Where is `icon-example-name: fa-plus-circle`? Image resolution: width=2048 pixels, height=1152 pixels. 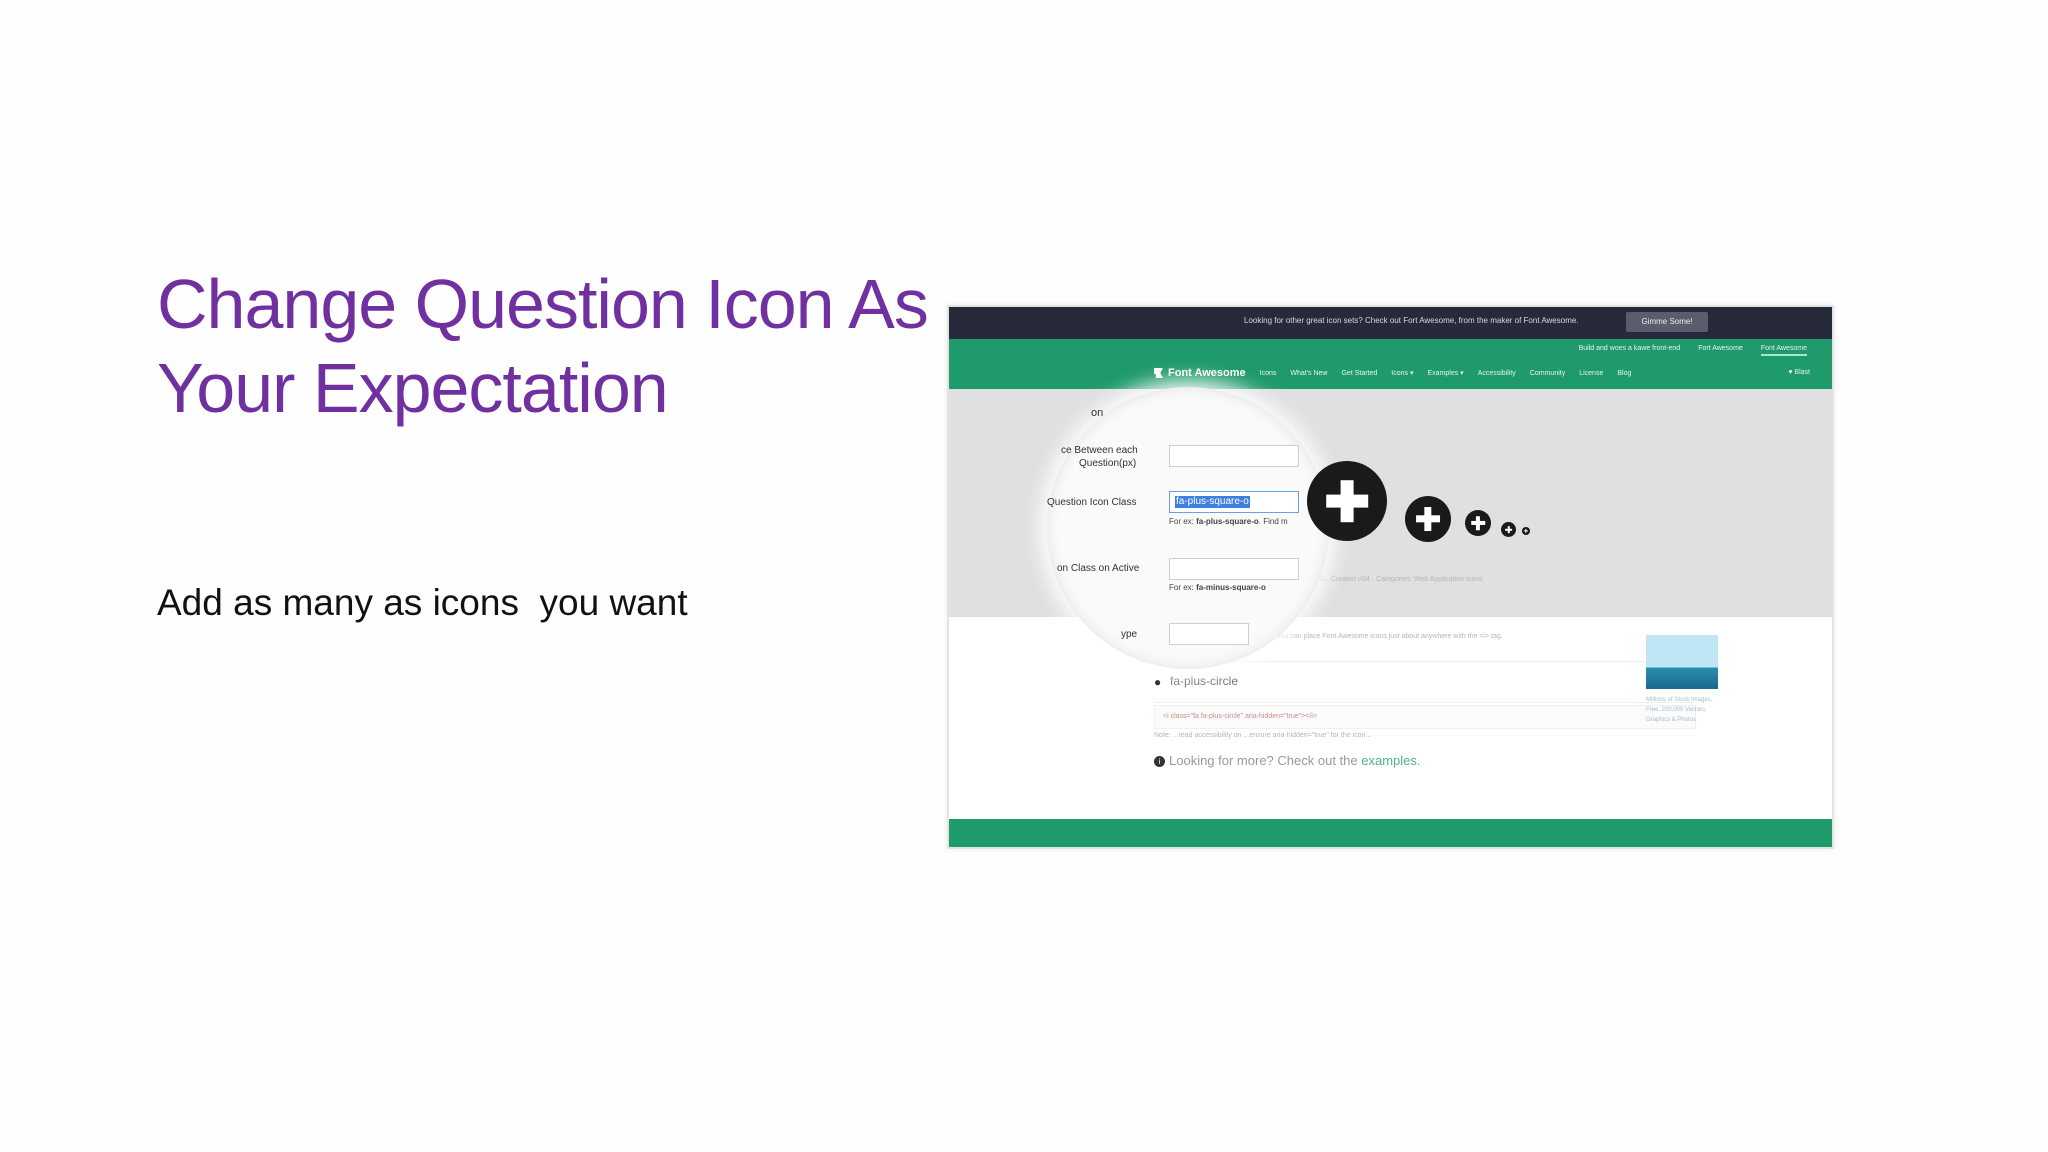 icon-example-name: fa-plus-circle is located at coordinates (1204, 681).